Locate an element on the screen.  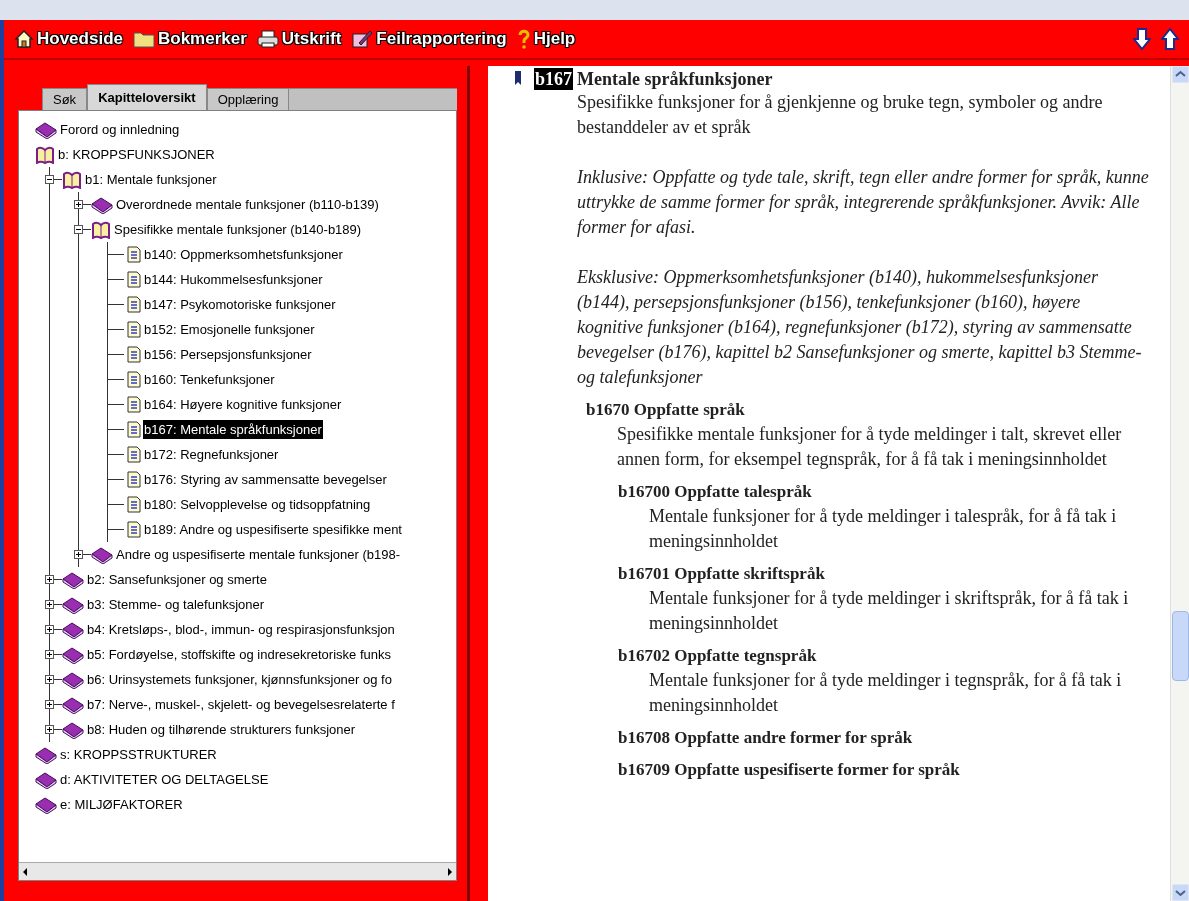
printer-icon is located at coordinates (267, 39).